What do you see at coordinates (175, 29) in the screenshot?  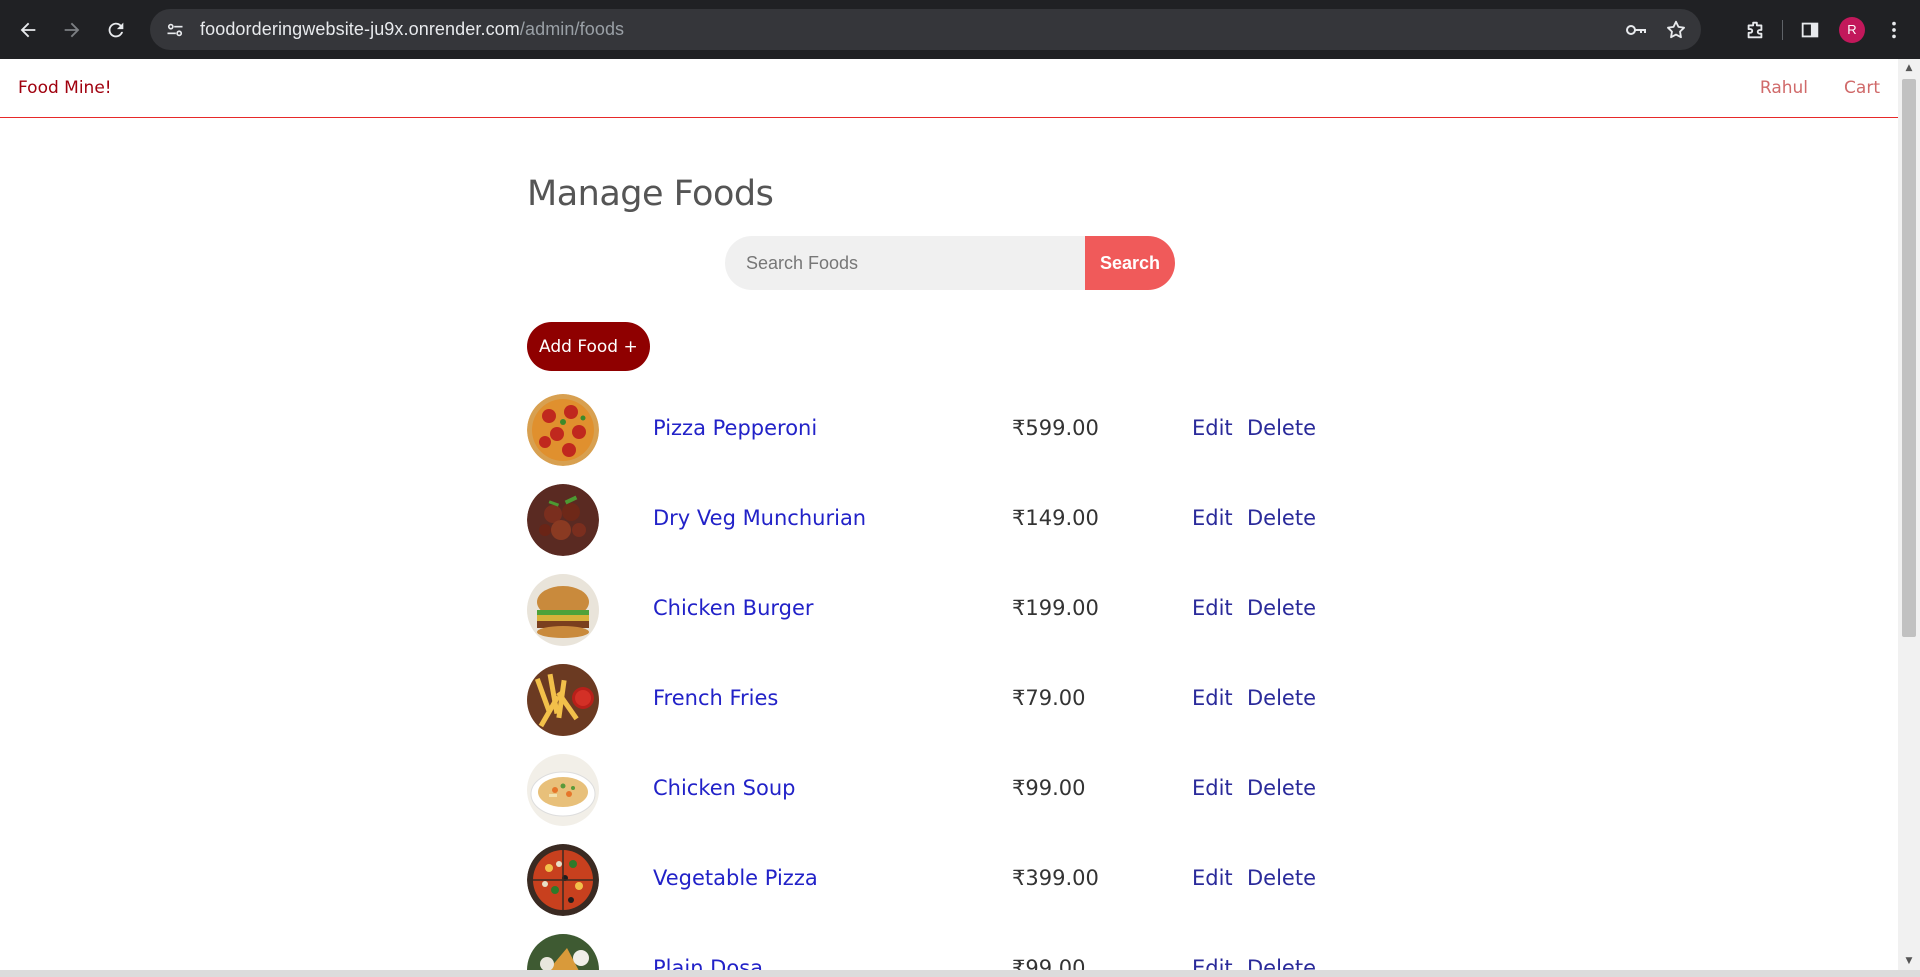 I see `site-info-icon` at bounding box center [175, 29].